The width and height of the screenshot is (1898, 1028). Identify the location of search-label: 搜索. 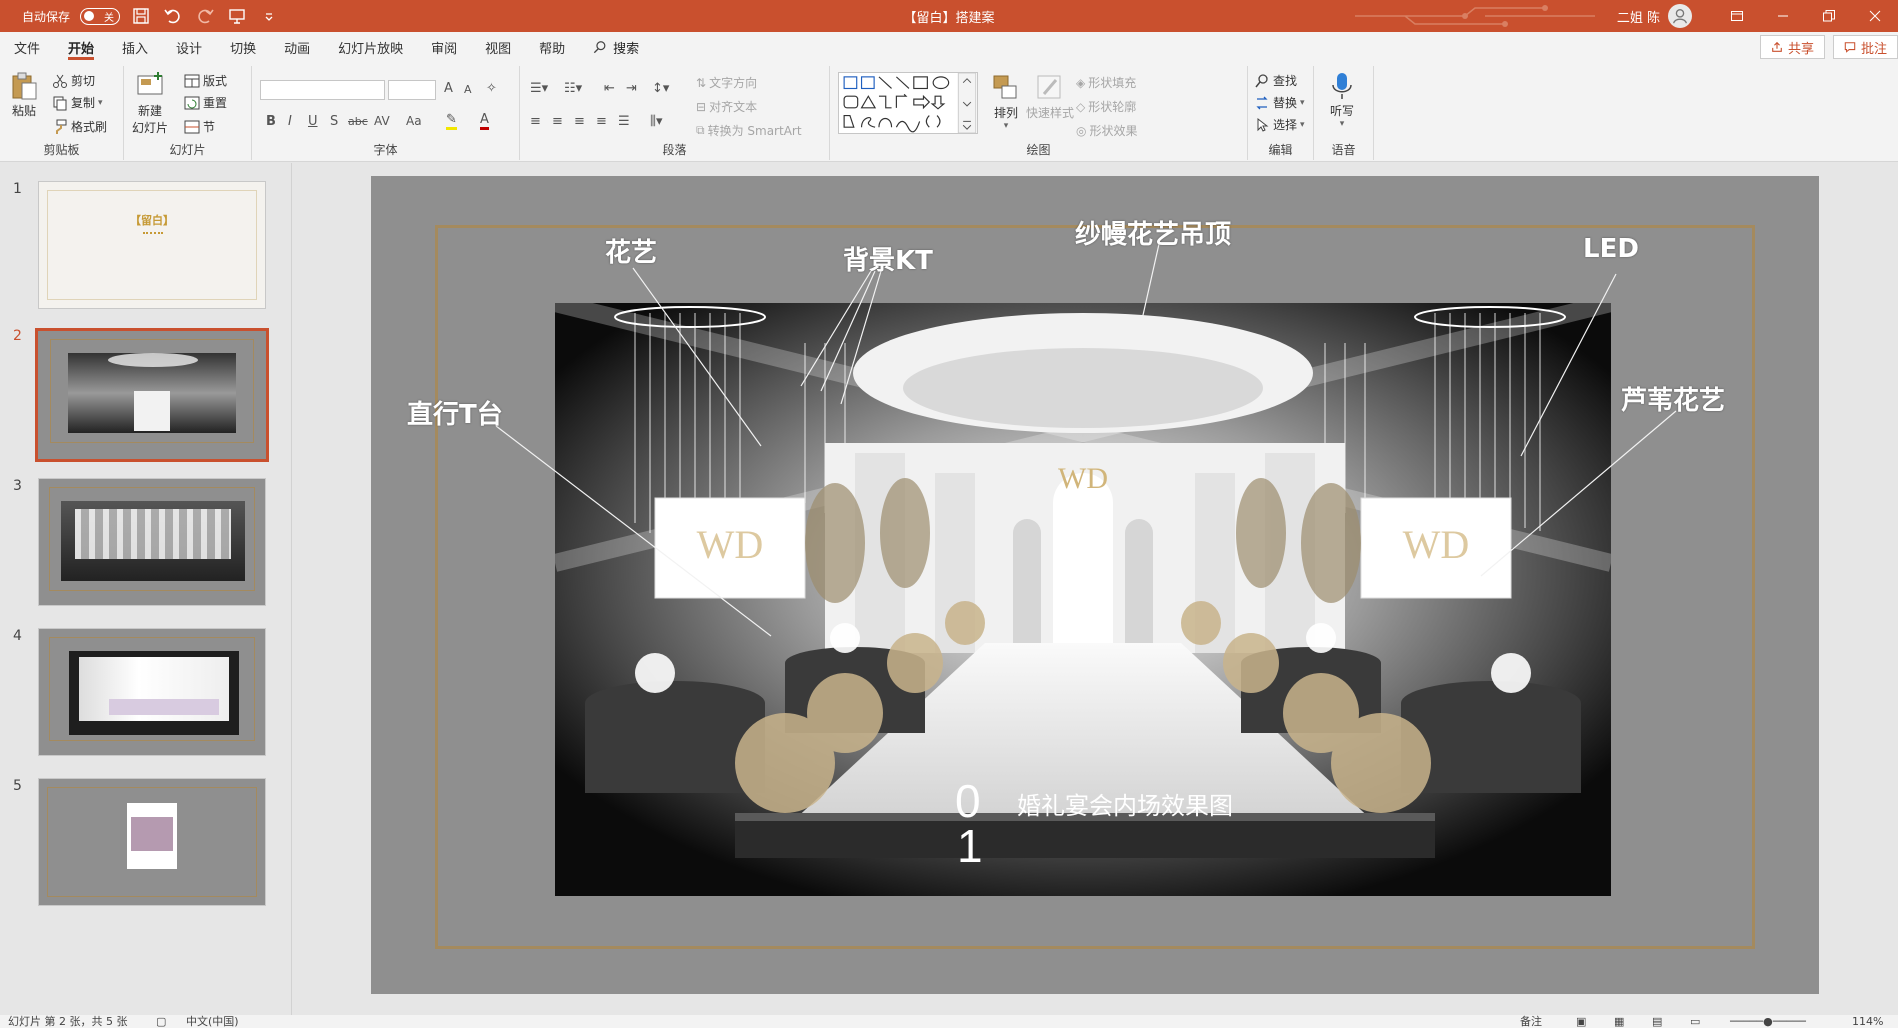
(626, 49).